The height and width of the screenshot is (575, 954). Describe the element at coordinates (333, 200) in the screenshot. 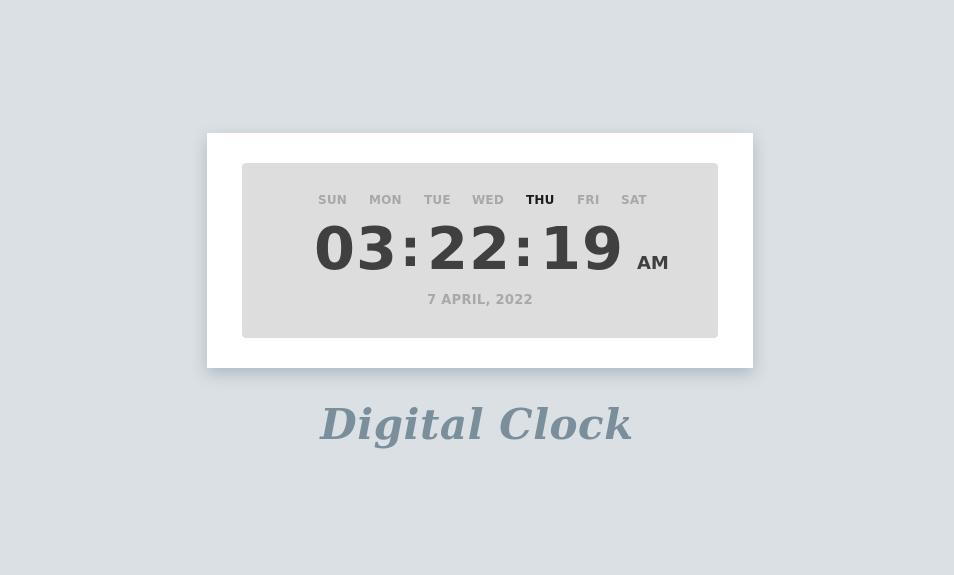

I see `weekday-sun: SUN` at that location.